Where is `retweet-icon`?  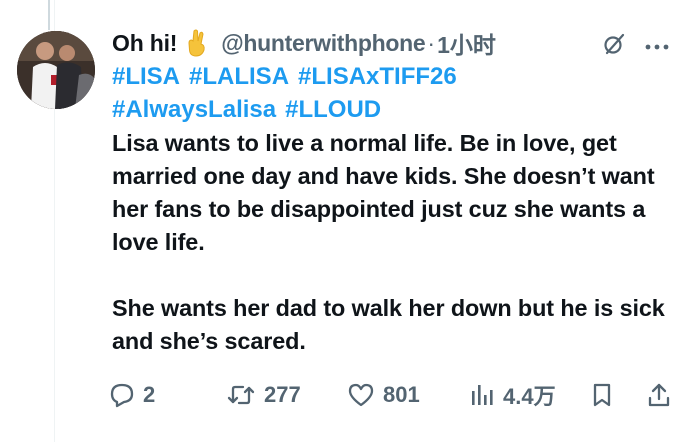
retweet-icon is located at coordinates (241, 395).